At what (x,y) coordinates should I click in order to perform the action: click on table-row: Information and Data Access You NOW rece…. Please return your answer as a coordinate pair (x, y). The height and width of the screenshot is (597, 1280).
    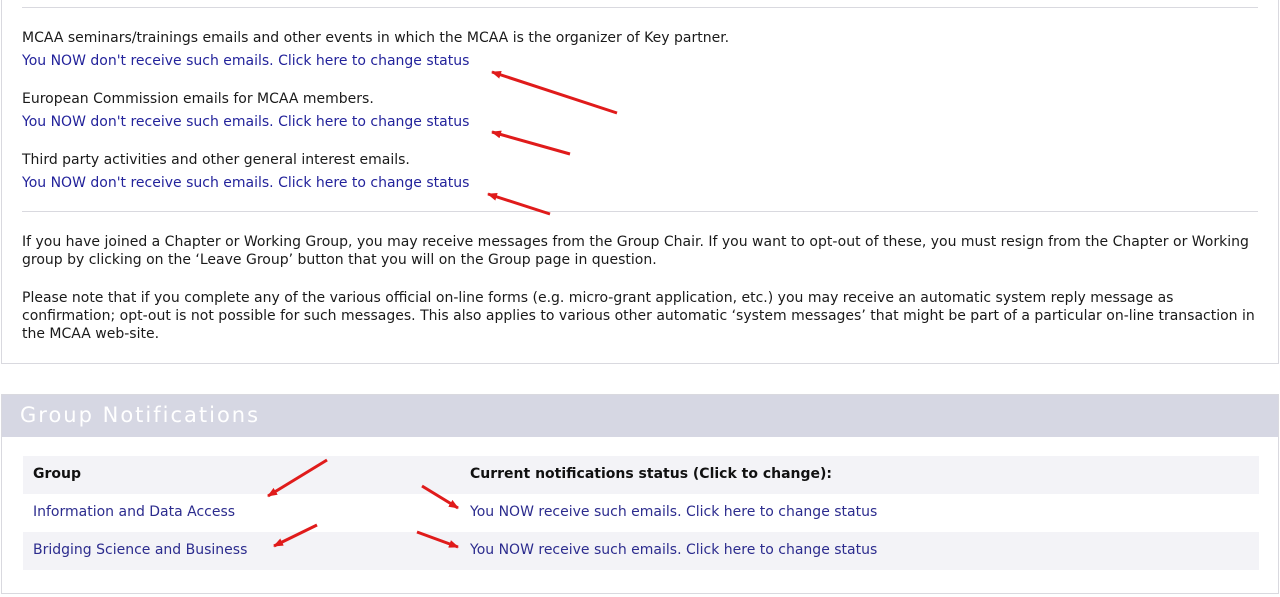
    Looking at the image, I should click on (641, 513).